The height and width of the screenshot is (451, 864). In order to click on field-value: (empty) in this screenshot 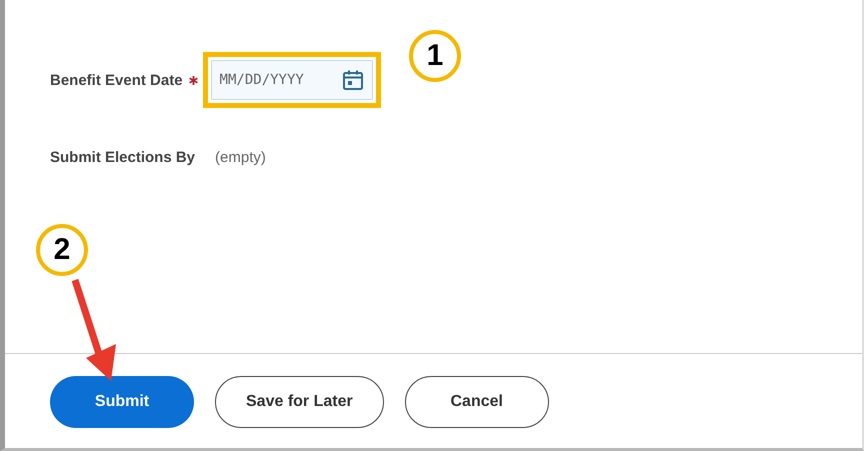, I will do `click(240, 157)`.